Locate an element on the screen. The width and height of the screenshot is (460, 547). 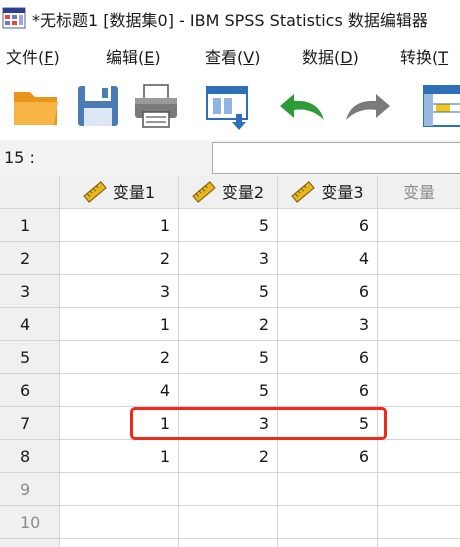
table-row: 11 is located at coordinates (230, 543).